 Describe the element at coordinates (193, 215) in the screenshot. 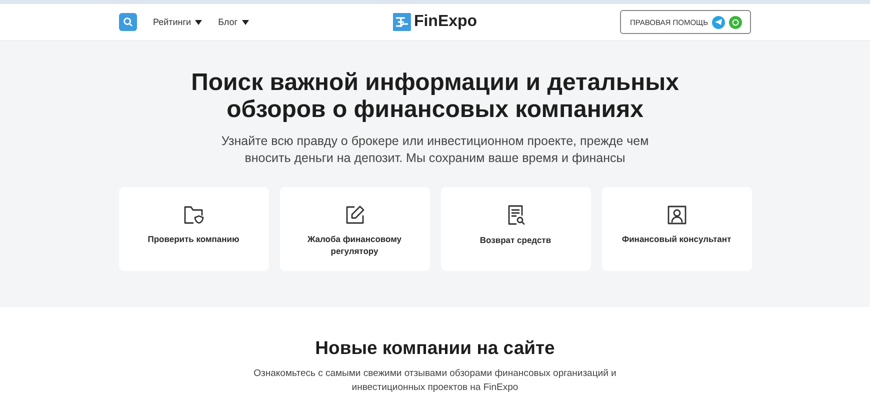

I see `folder-shield-icon` at that location.